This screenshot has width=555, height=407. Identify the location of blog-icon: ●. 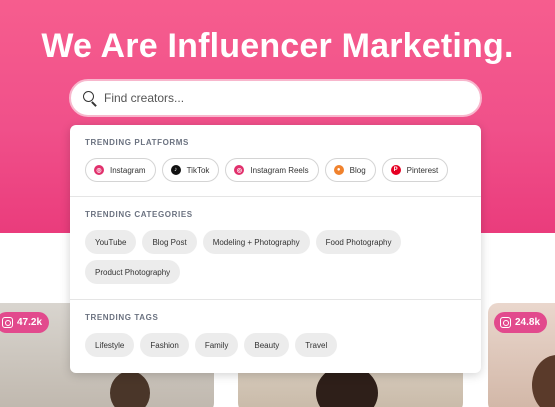
(338, 170).